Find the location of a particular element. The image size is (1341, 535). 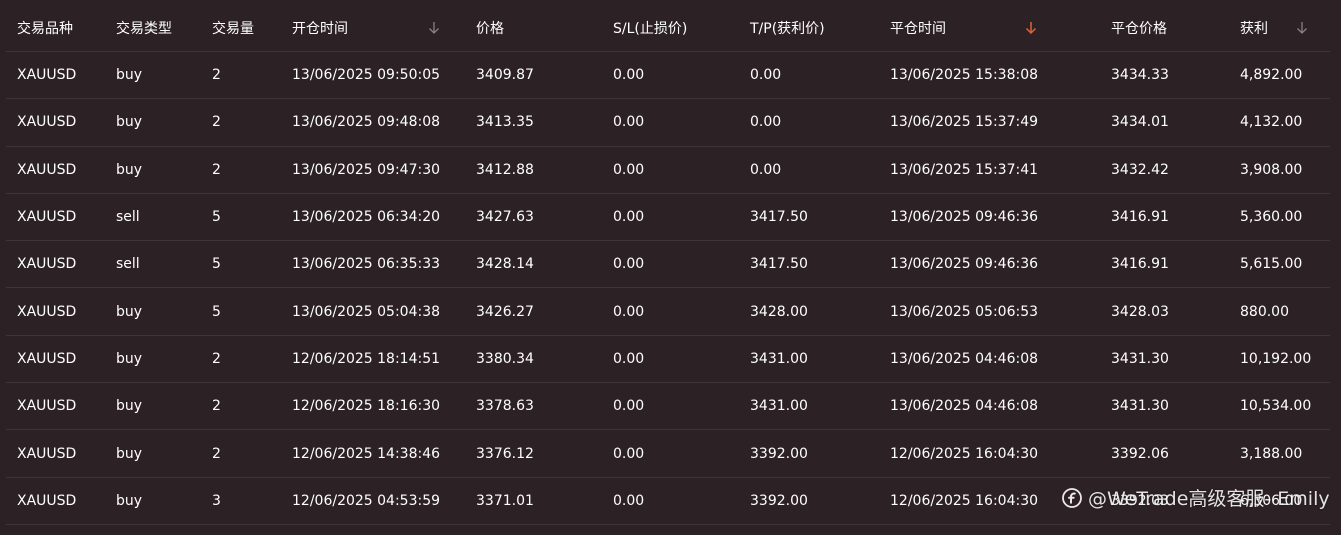

cell-price: 3427.63 is located at coordinates (505, 217).